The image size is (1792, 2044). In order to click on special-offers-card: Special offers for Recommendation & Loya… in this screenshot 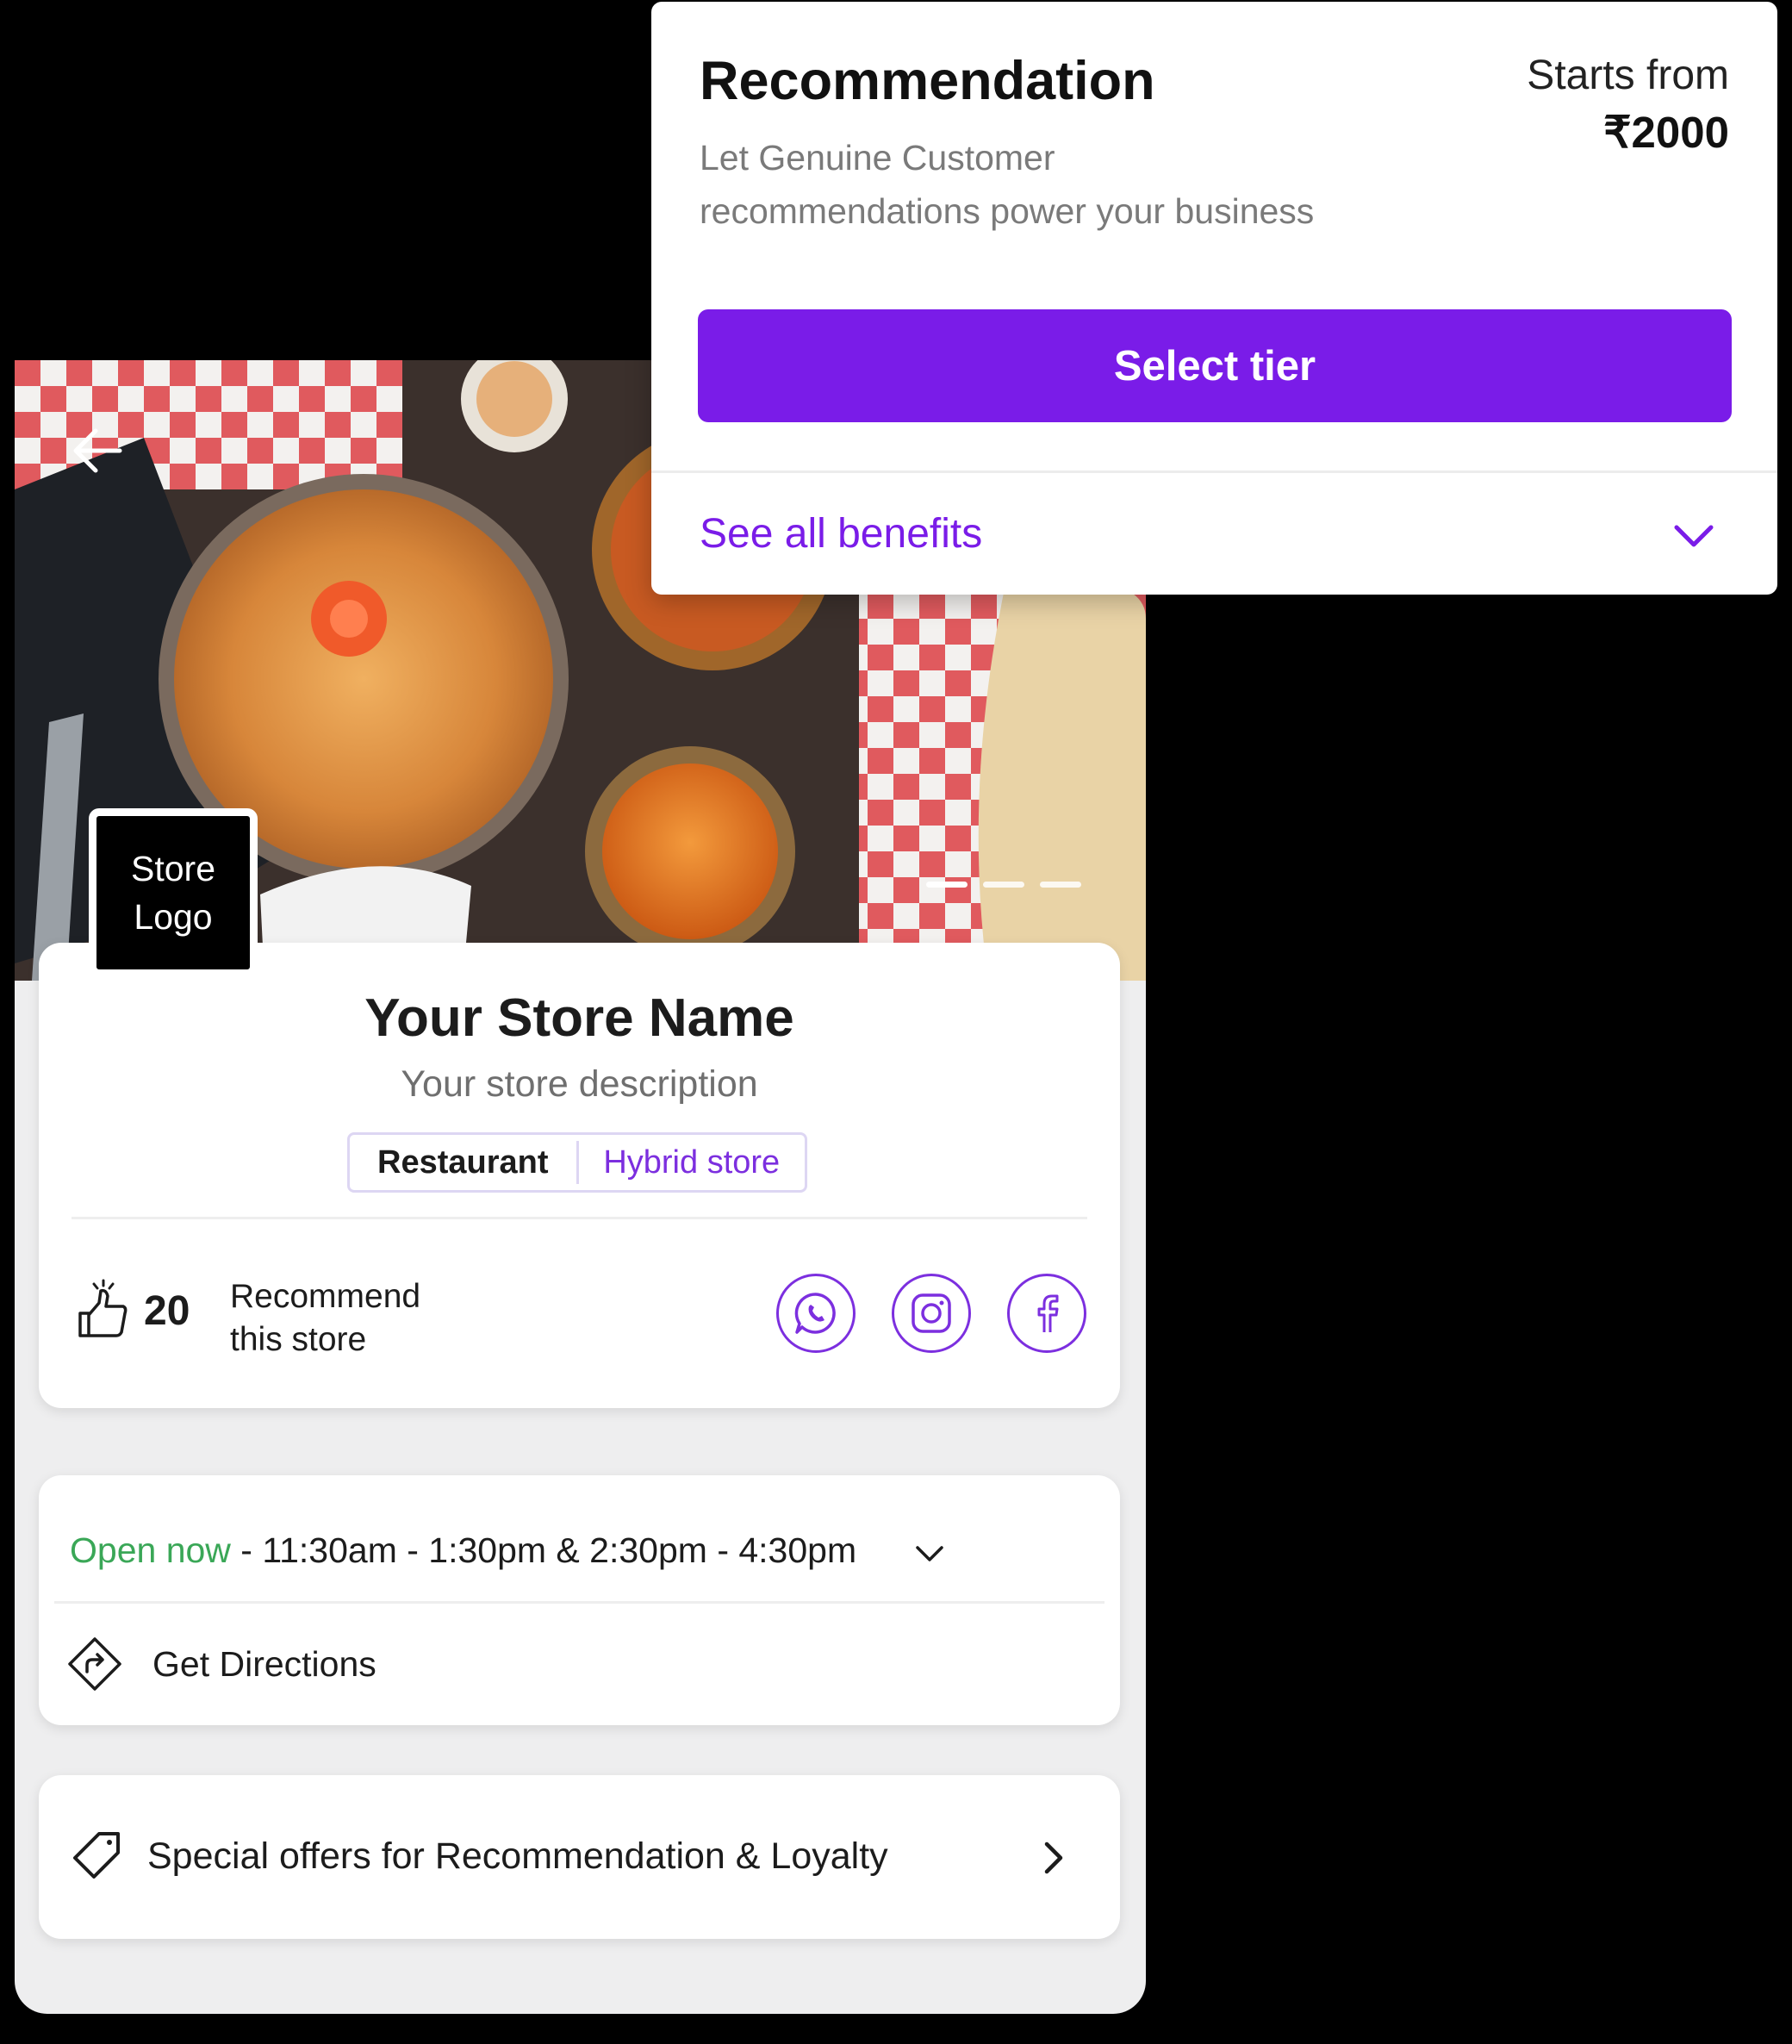, I will do `click(580, 1857)`.